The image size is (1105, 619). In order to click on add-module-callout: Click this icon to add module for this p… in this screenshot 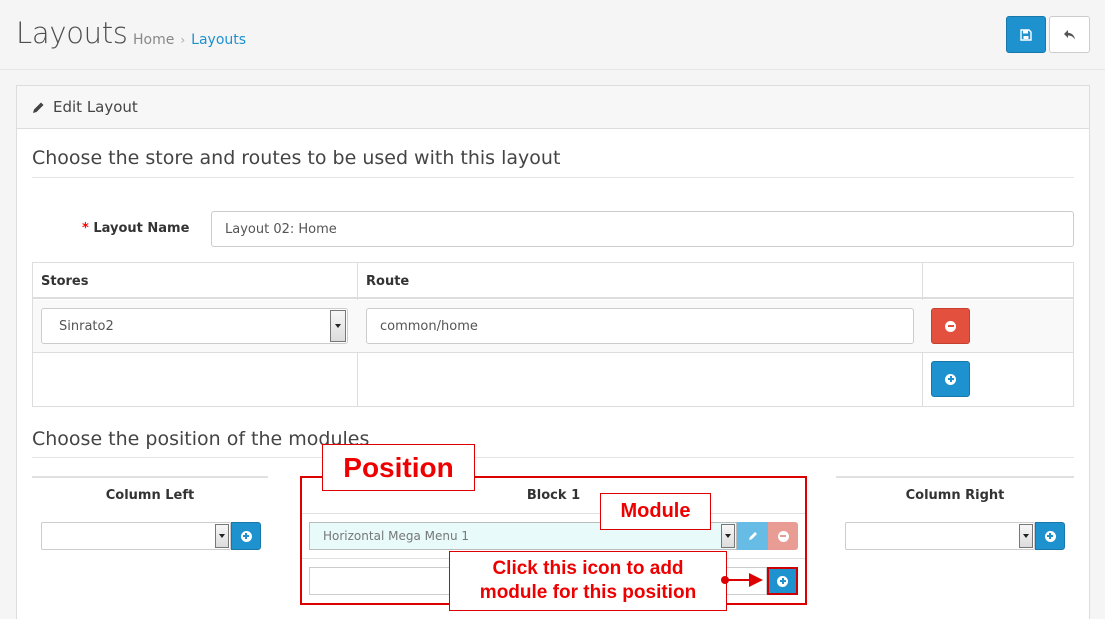, I will do `click(588, 581)`.